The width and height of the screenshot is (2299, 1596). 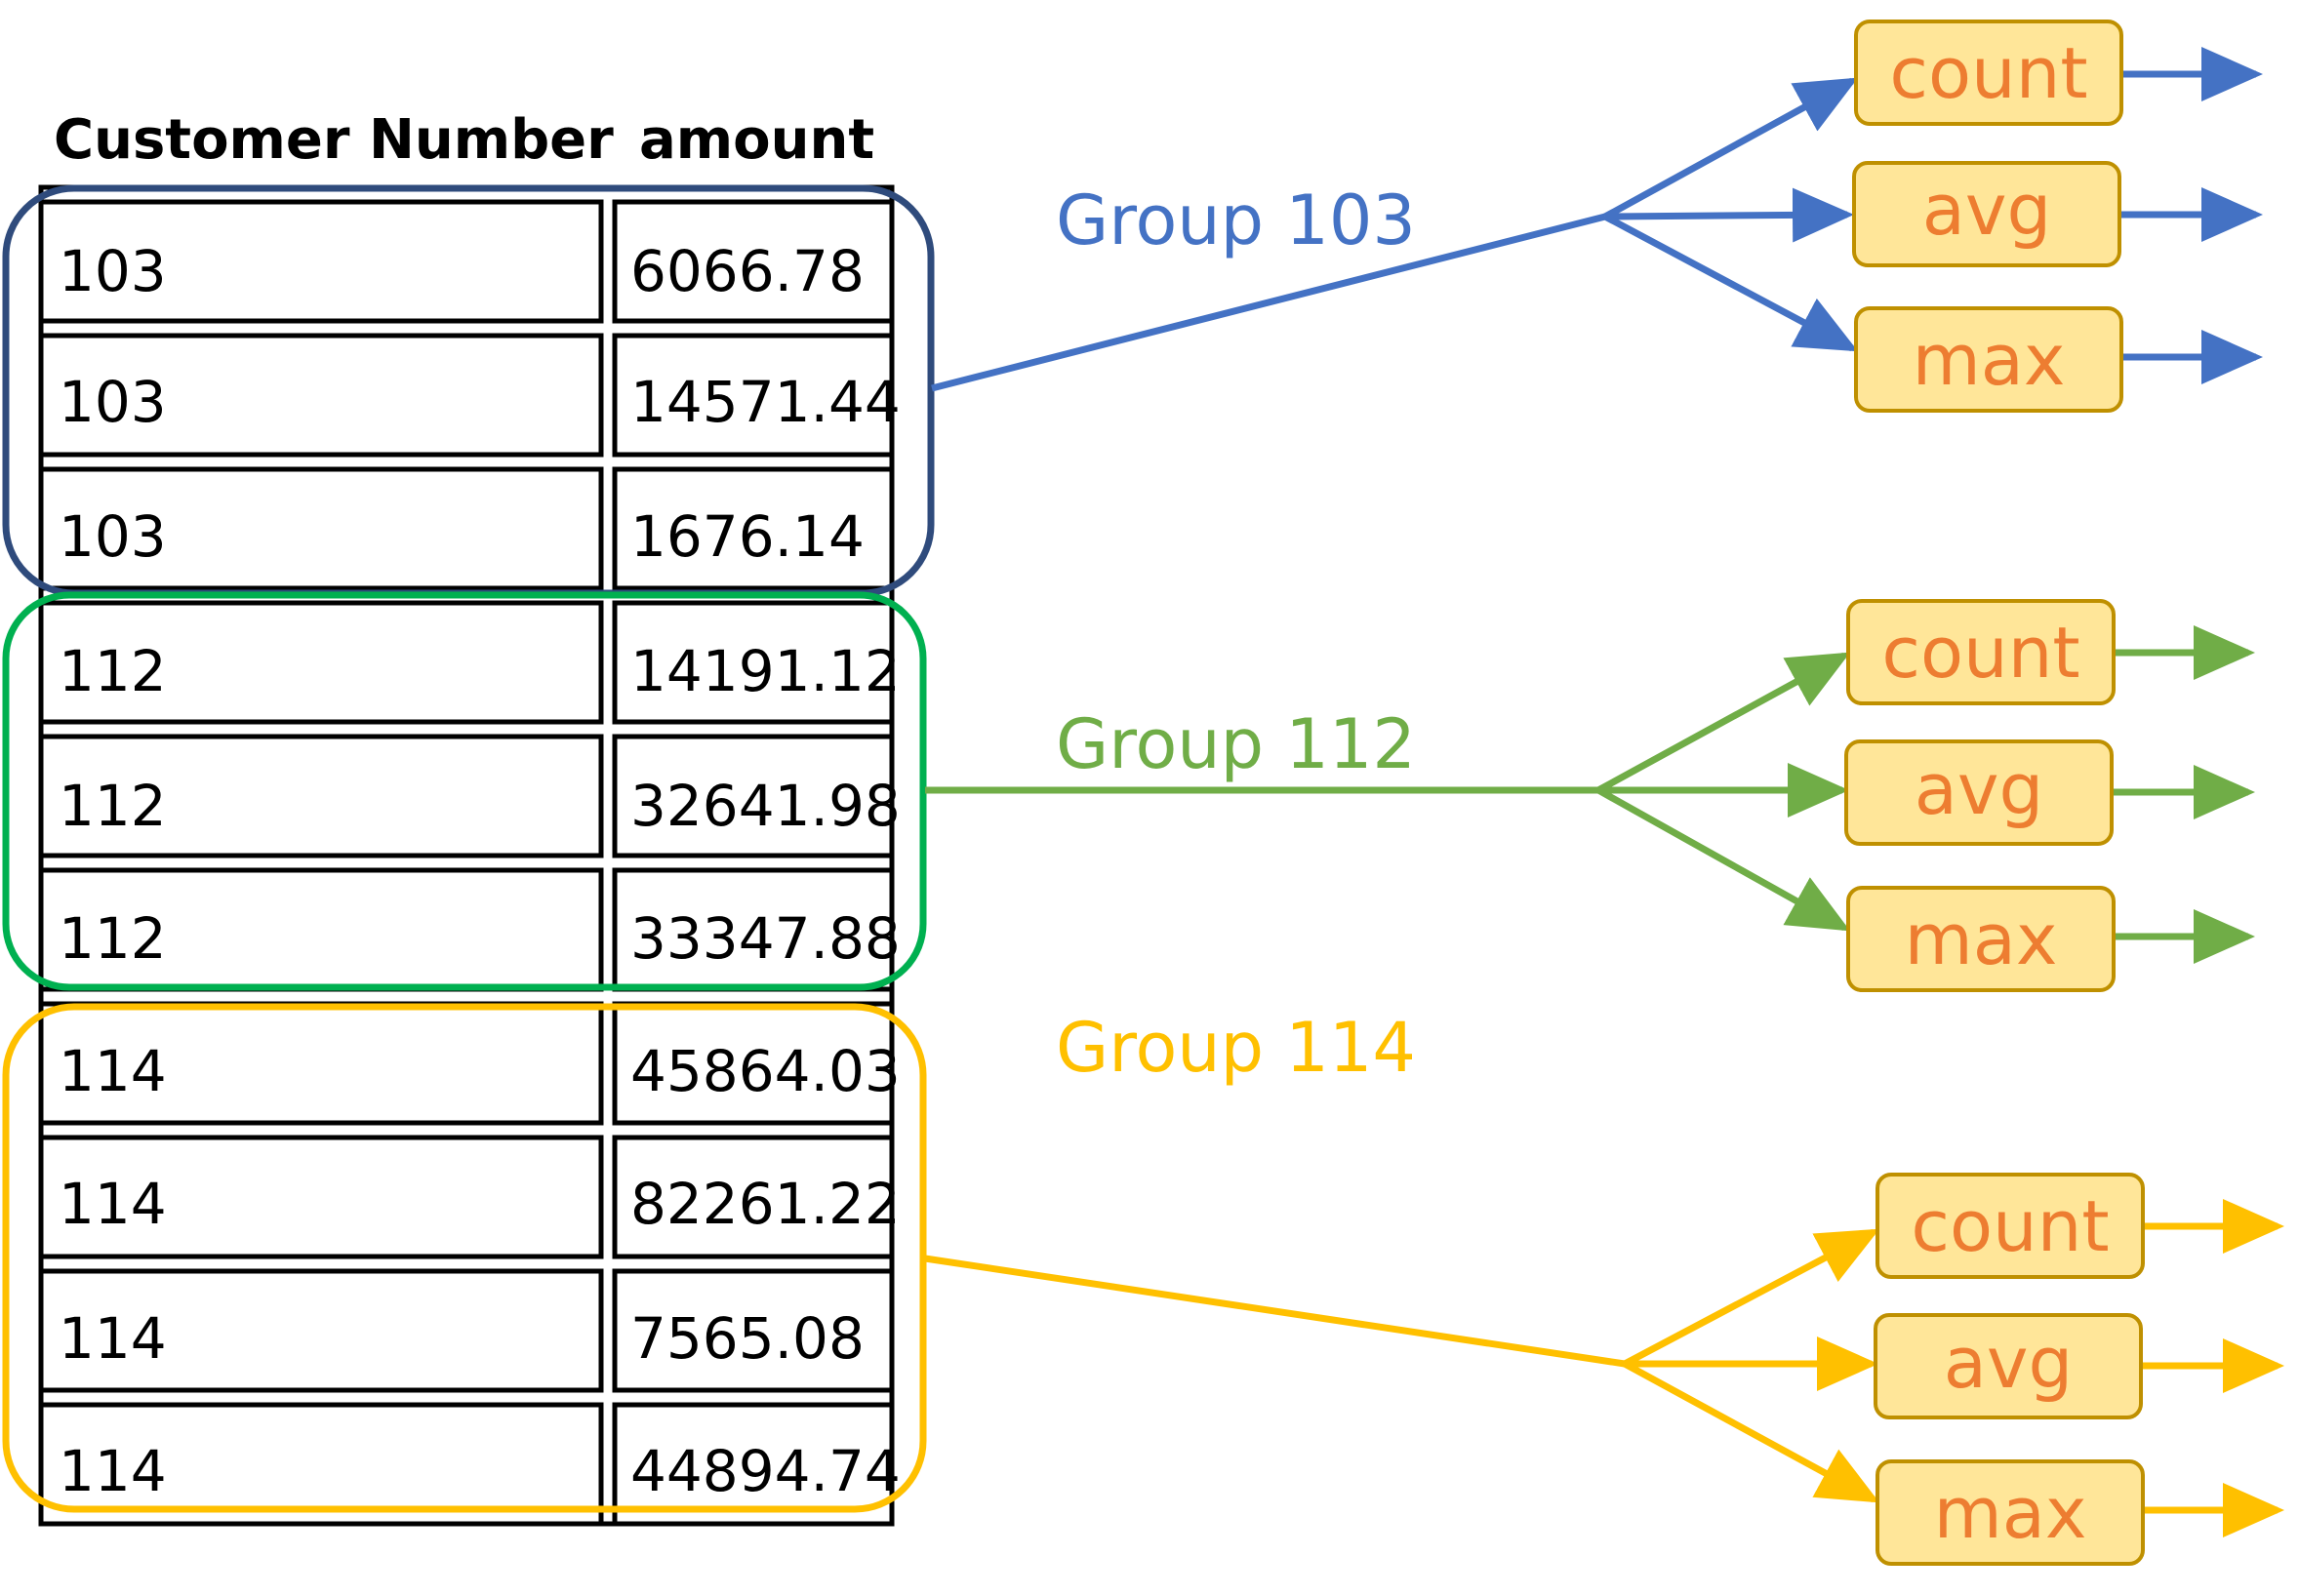 What do you see at coordinates (466, 261) in the screenshot?
I see `table-row: 103 6066.78` at bounding box center [466, 261].